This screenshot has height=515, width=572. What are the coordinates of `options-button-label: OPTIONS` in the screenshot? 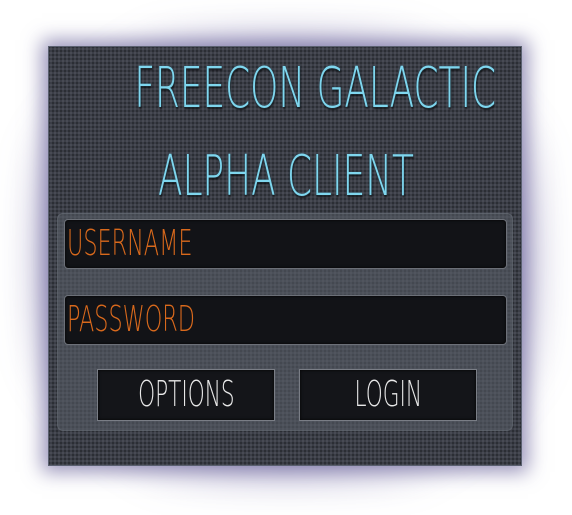 It's located at (186, 394).